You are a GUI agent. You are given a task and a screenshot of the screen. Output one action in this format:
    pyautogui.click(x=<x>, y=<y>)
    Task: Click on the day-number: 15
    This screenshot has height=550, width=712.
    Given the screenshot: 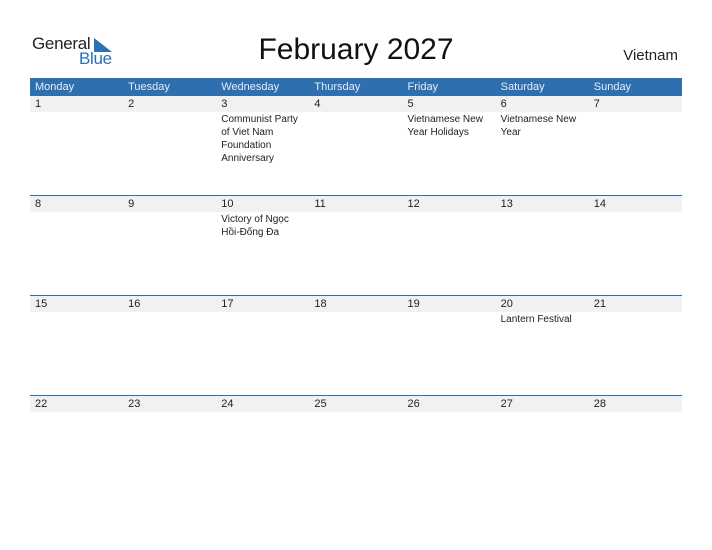 What is the action you would take?
    pyautogui.click(x=41, y=304)
    